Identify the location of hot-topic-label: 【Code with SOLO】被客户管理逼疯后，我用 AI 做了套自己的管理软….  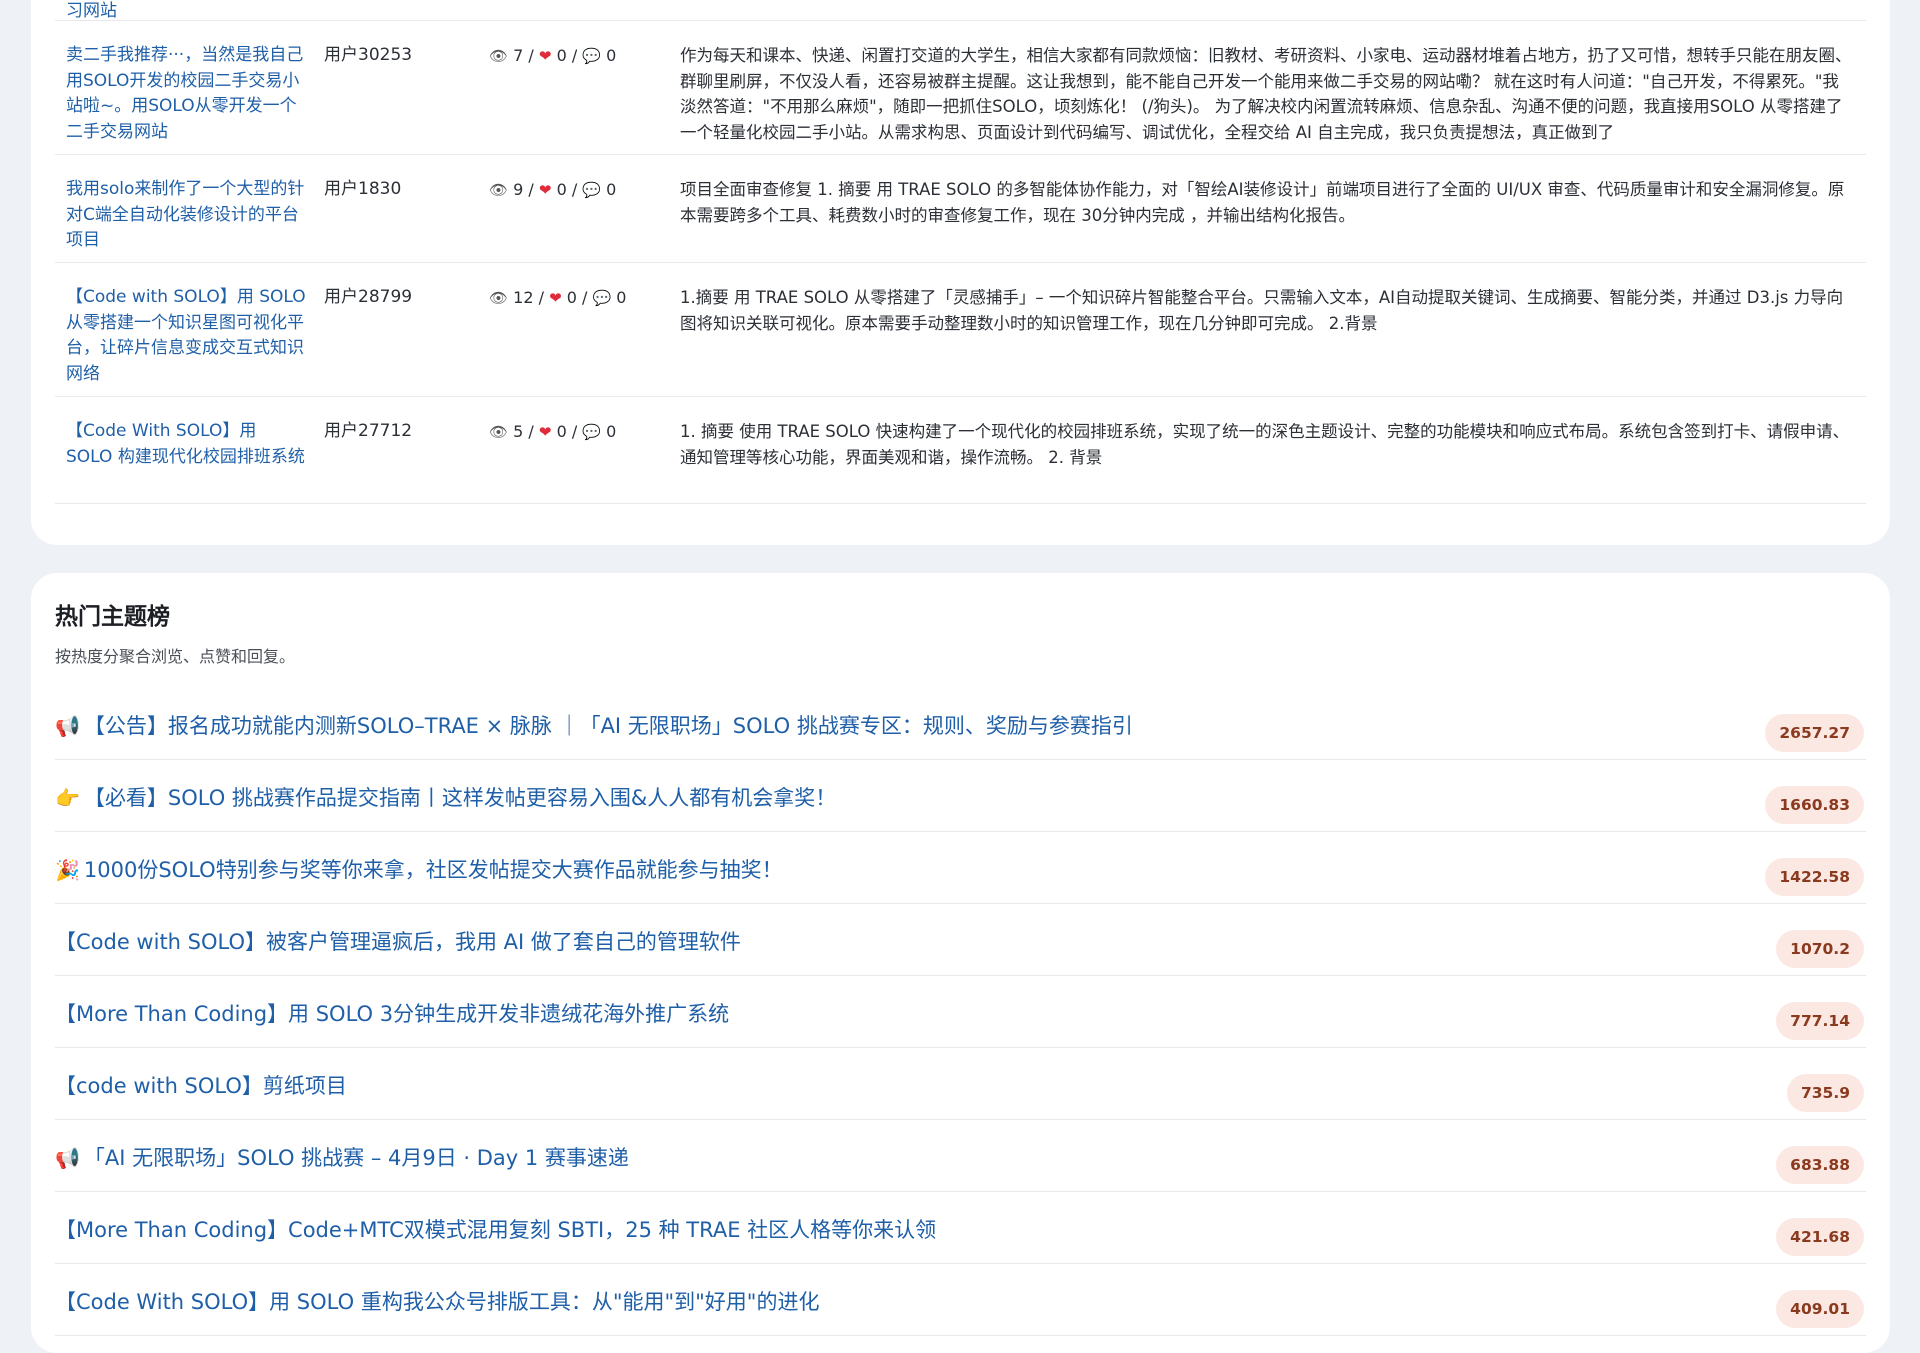
(398, 942).